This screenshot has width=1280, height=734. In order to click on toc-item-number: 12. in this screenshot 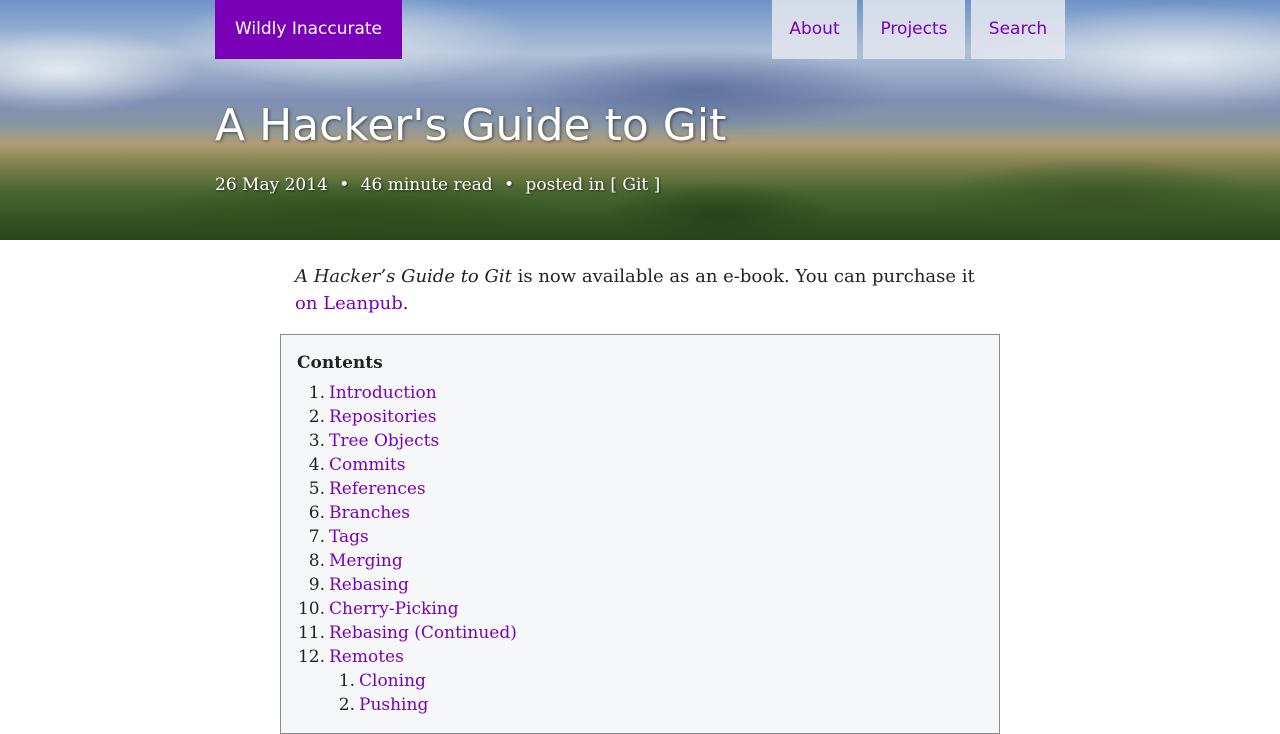, I will do `click(311, 657)`.